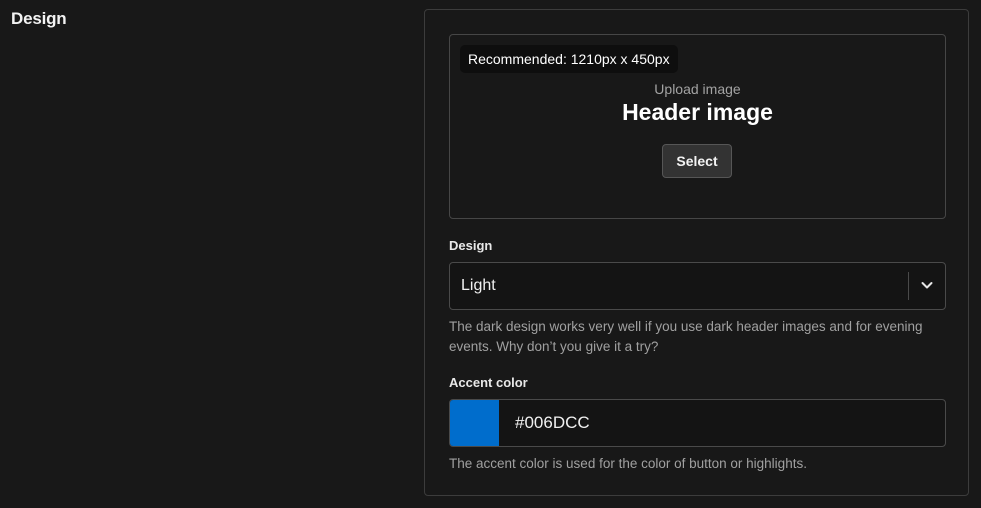 This screenshot has width=981, height=508. I want to click on accent-color-field, so click(697, 423).